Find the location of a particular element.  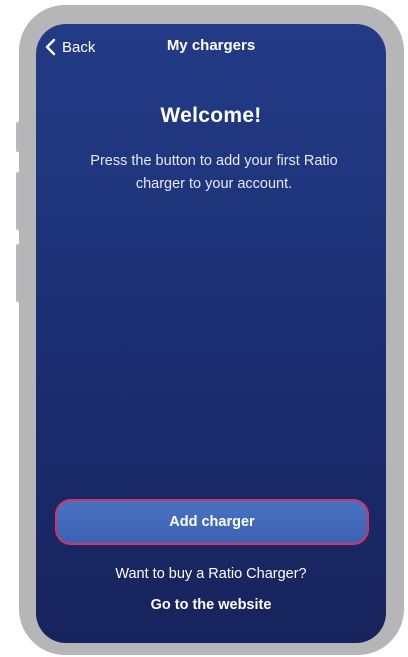

add-charger-button: Add charger is located at coordinates (212, 522).